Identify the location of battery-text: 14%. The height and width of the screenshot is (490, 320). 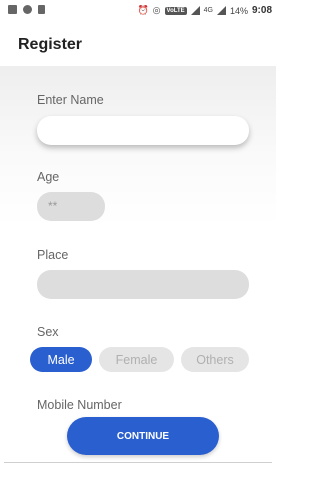
(238, 10).